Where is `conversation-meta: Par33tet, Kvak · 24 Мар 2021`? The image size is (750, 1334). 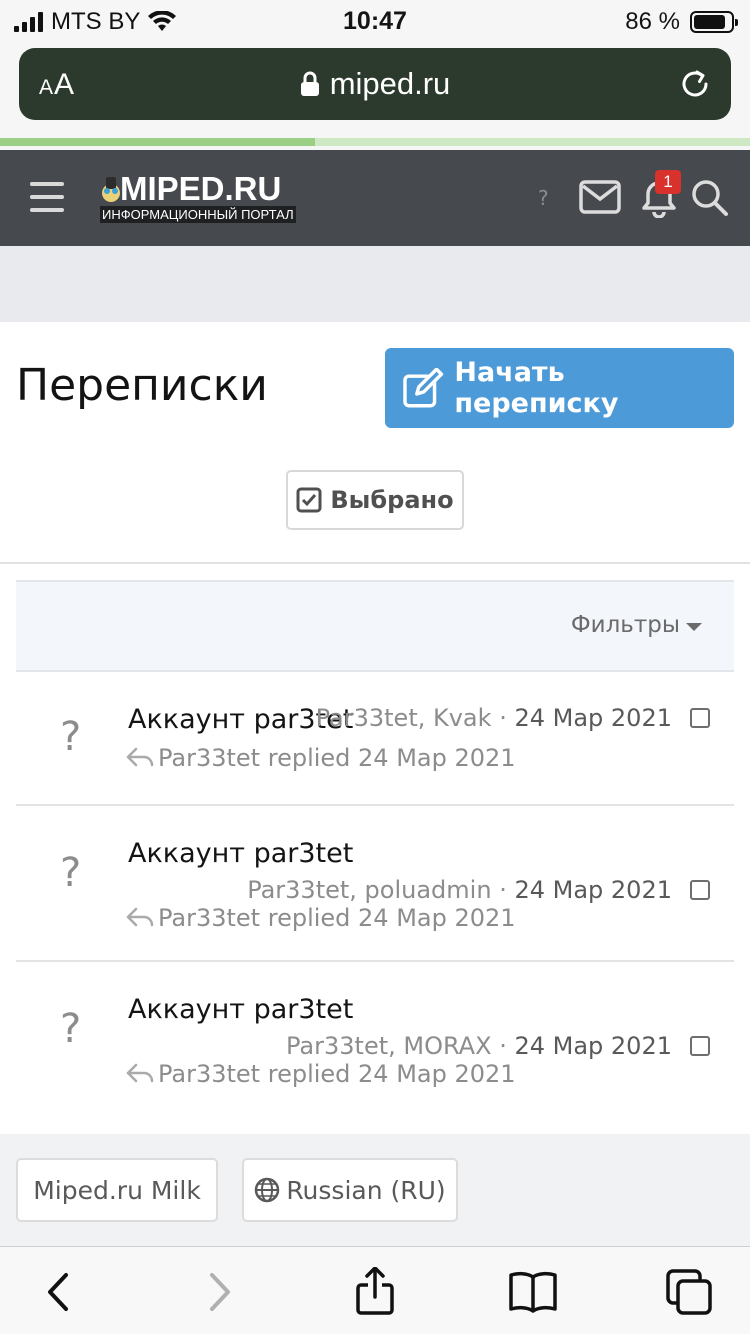
conversation-meta: Par33tet, Kvak · 24 Мар 2021 is located at coordinates (494, 718).